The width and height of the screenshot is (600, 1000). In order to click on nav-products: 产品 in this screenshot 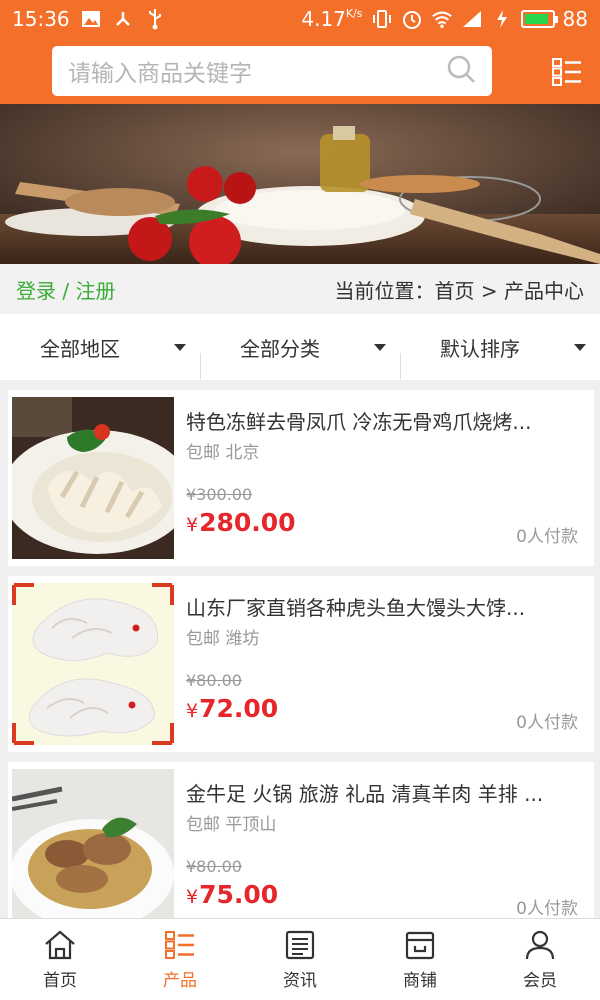, I will do `click(180, 959)`.